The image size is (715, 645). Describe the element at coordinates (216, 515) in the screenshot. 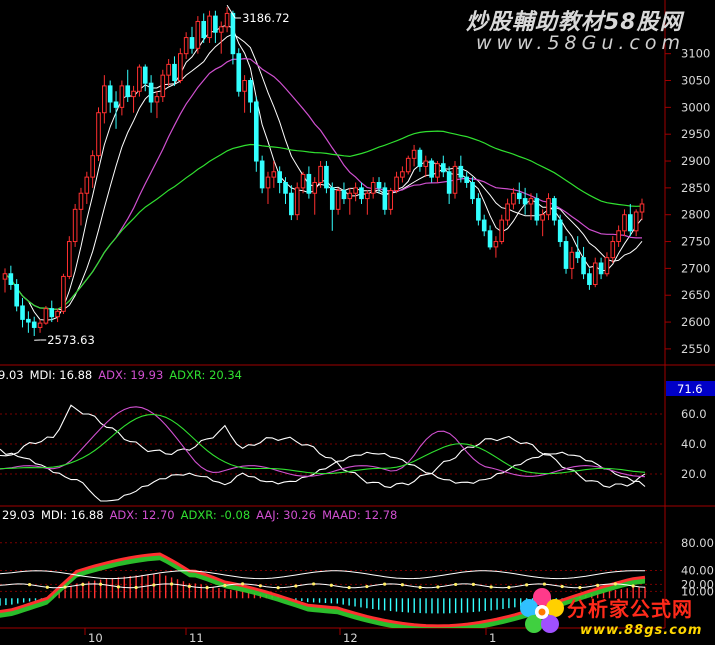

I see `aaj-legend-item: ADXR: -0.08` at that location.